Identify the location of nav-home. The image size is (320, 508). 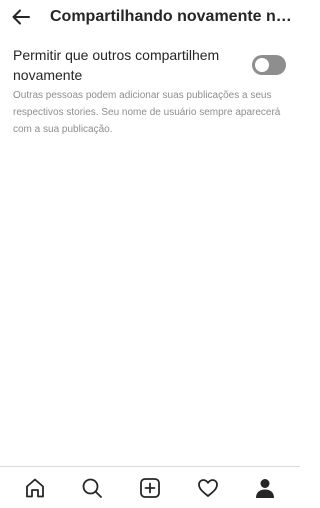
(35, 488).